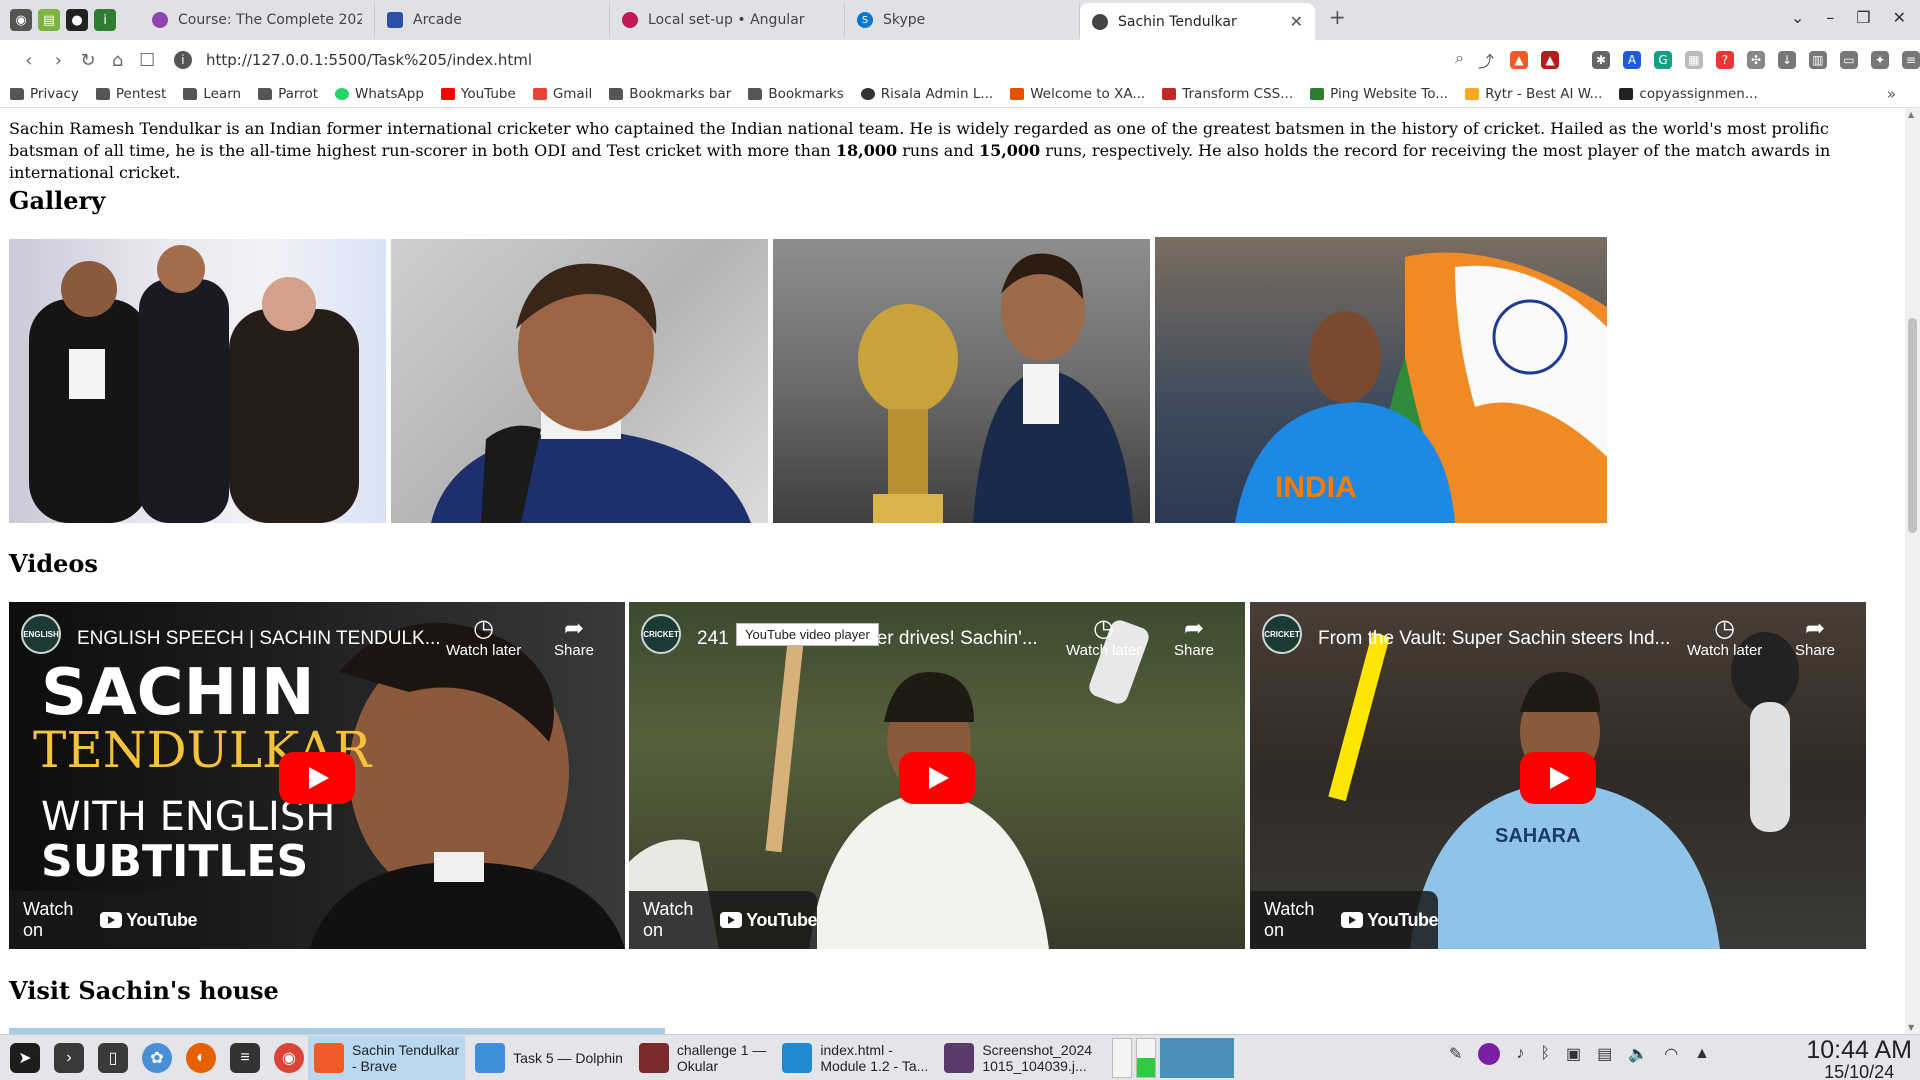 The image size is (1920, 1080). Describe the element at coordinates (1702, 1054) in the screenshot. I see `tray-expand-icon: ▲` at that location.